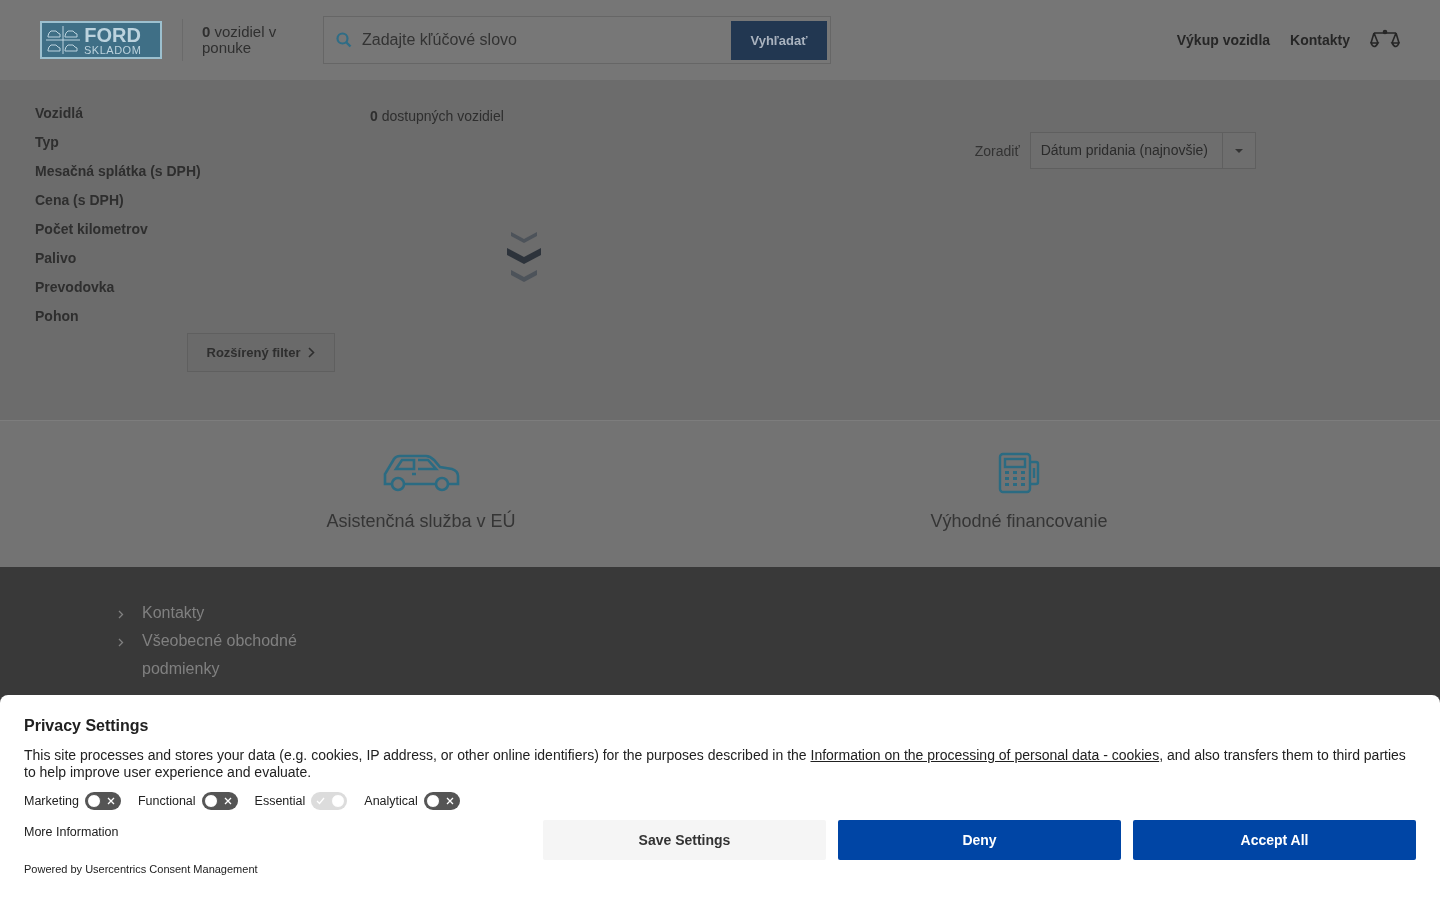 This screenshot has width=1440, height=900. Describe the element at coordinates (997, 150) in the screenshot. I see `sort-label: Zoradiť` at that location.